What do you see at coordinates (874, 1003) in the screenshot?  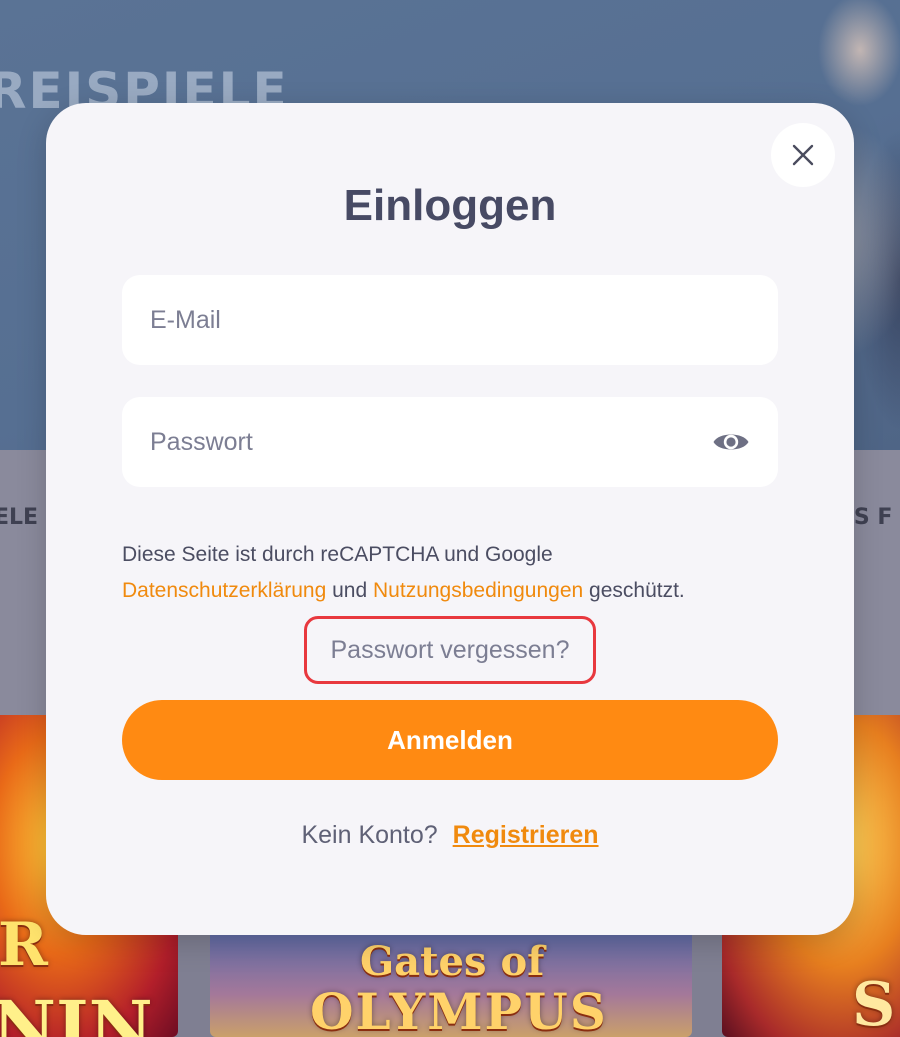 I see `game-tile-right-text: S` at bounding box center [874, 1003].